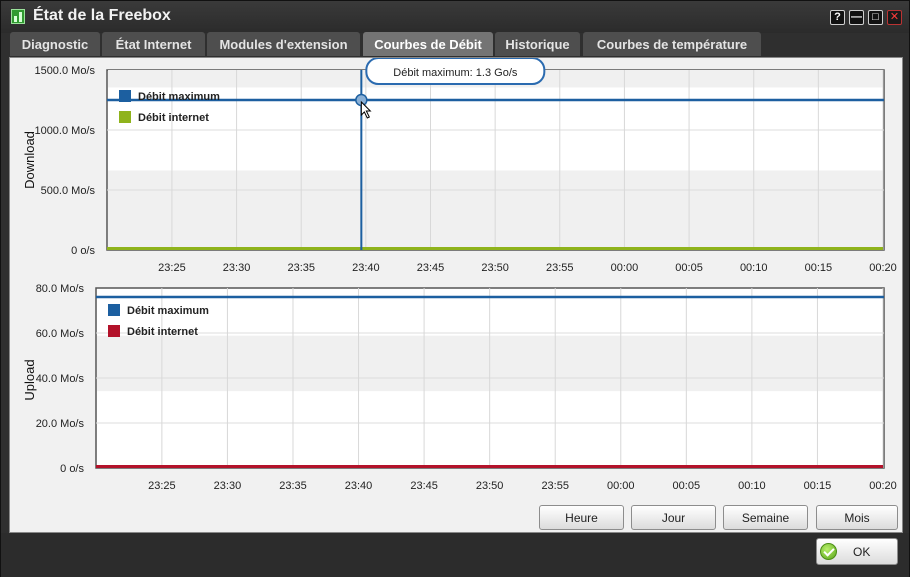  I want to click on title-bar: État de la Freebox ? — □ ✕, so click(455, 17).